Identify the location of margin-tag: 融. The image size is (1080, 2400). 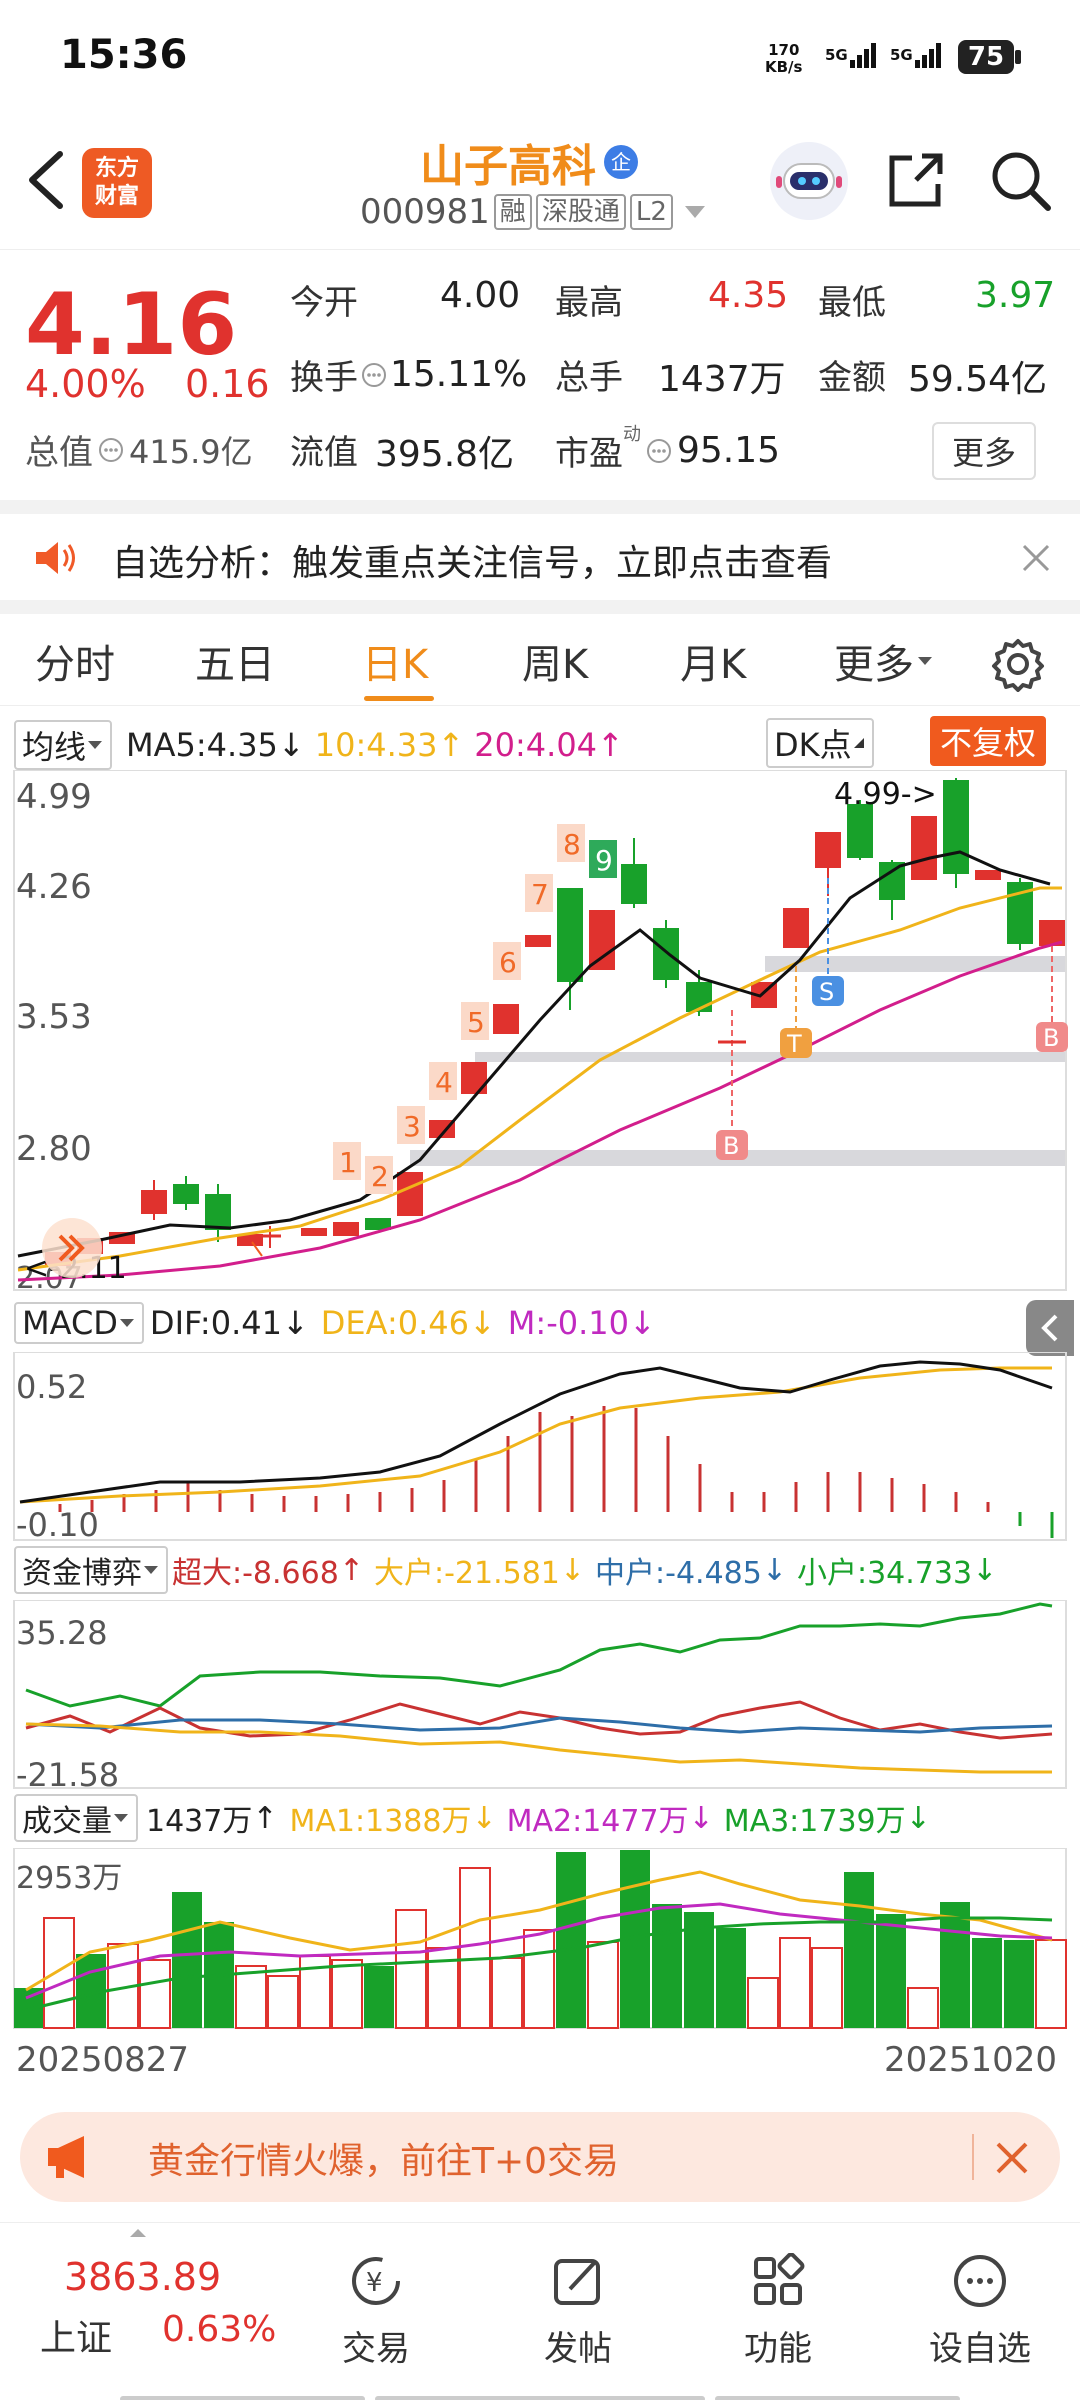
(512, 212).